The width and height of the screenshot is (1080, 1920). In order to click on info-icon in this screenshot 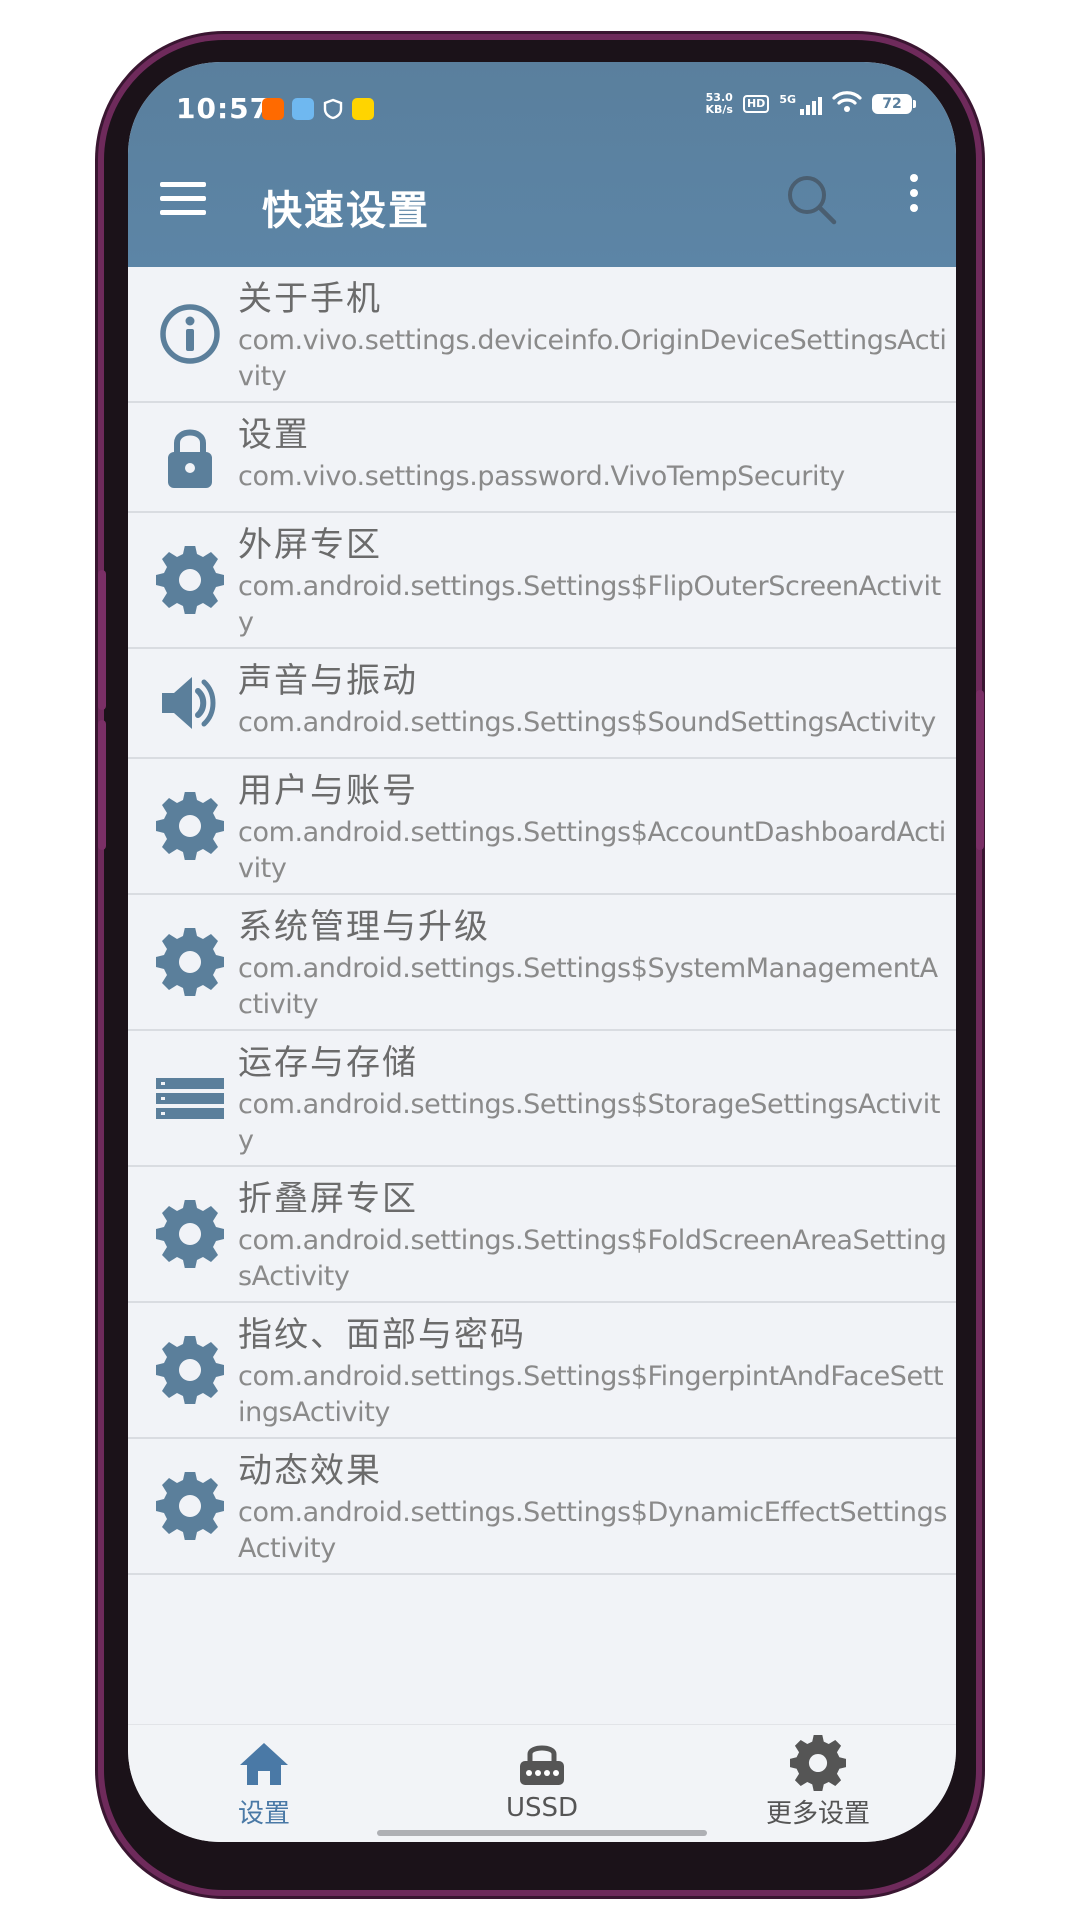, I will do `click(190, 334)`.